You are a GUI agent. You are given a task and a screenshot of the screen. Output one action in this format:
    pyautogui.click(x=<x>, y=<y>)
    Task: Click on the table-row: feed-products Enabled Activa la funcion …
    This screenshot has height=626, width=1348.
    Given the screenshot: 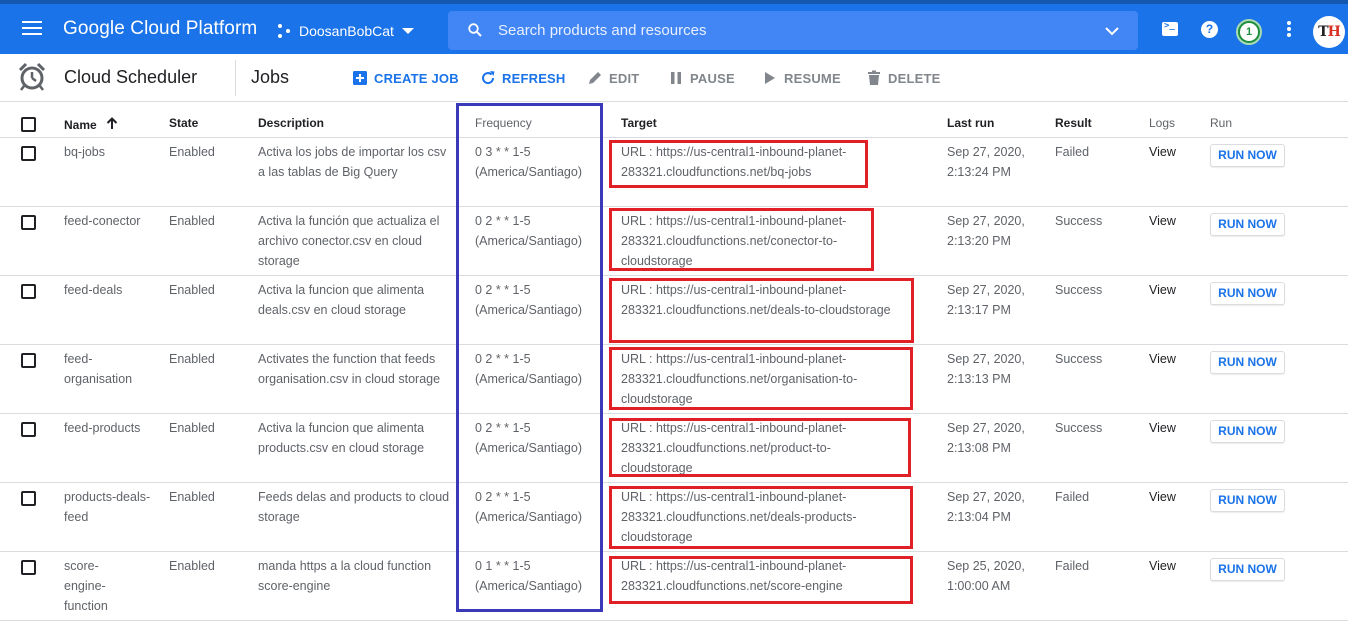 What is the action you would take?
    pyautogui.click(x=674, y=448)
    